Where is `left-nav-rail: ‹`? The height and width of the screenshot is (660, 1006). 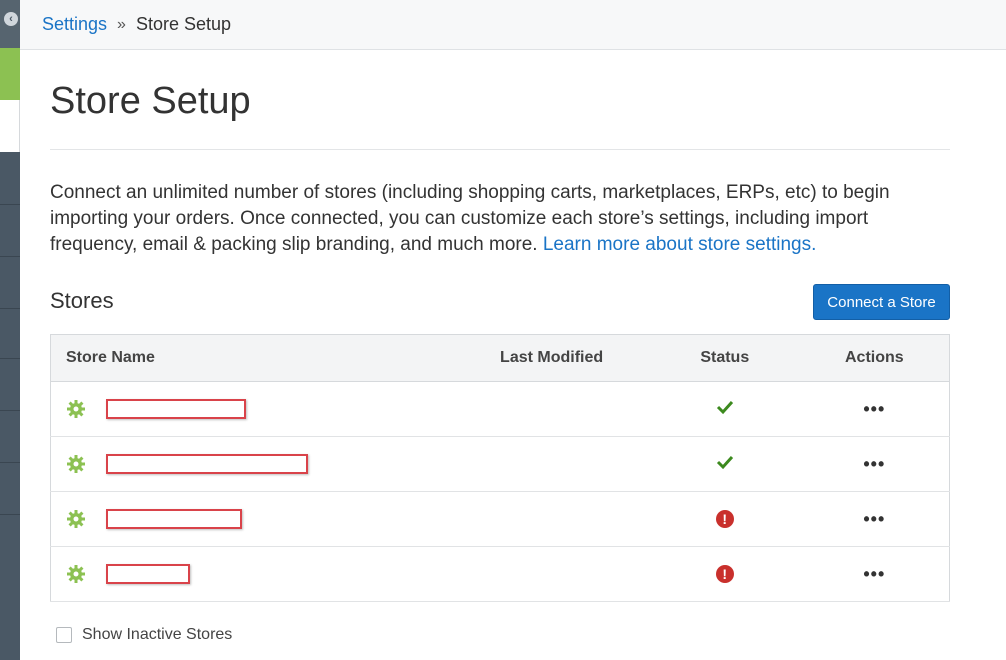
left-nav-rail: ‹ is located at coordinates (10, 330).